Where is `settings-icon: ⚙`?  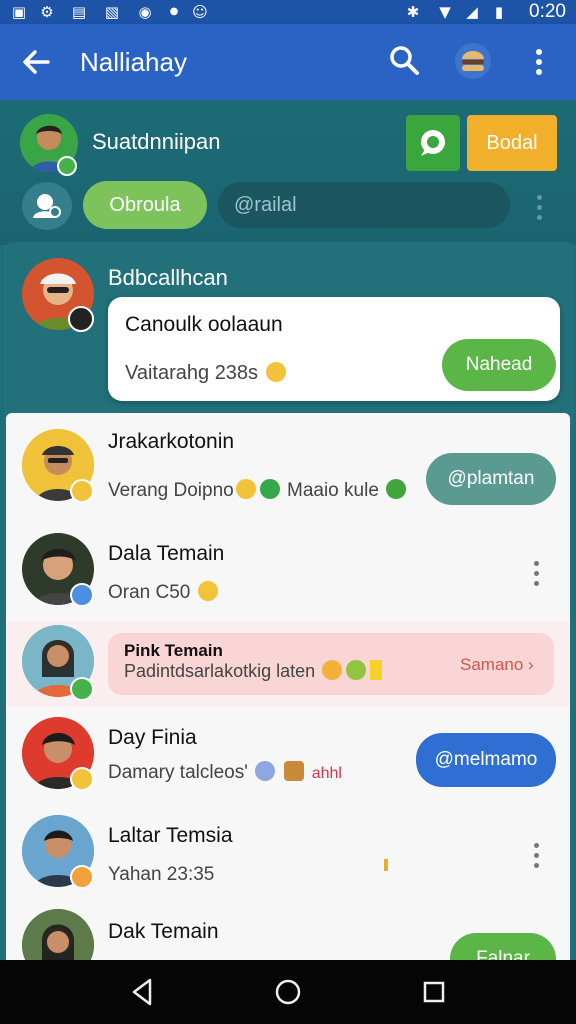
settings-icon: ⚙ is located at coordinates (47, 12).